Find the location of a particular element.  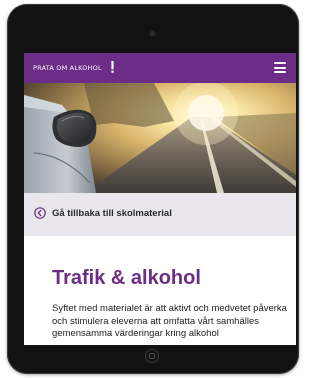

top-navigation-bar: PRATA OM ALKOHOL is located at coordinates (160, 68).